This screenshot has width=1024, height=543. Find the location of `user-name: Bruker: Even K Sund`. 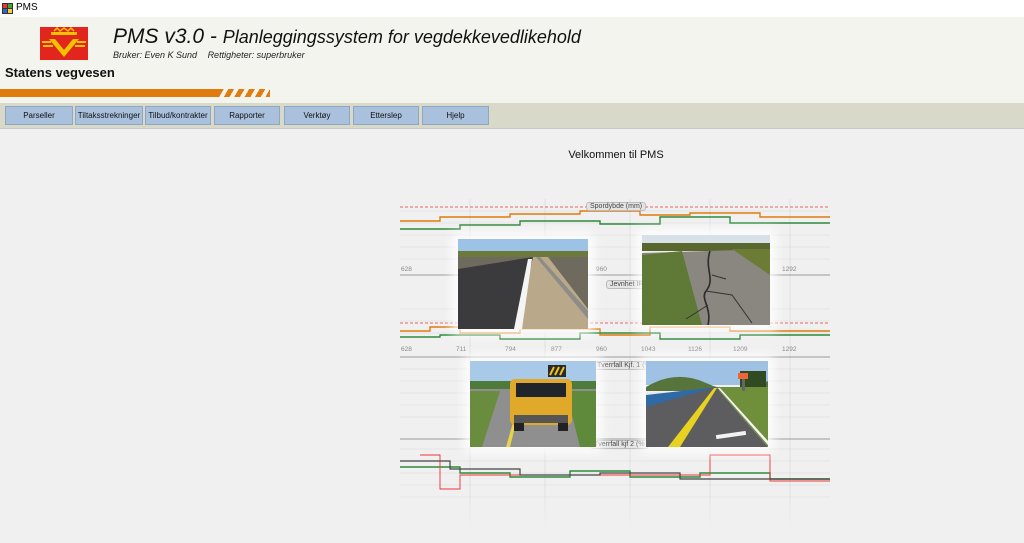

user-name: Bruker: Even K Sund is located at coordinates (155, 55).